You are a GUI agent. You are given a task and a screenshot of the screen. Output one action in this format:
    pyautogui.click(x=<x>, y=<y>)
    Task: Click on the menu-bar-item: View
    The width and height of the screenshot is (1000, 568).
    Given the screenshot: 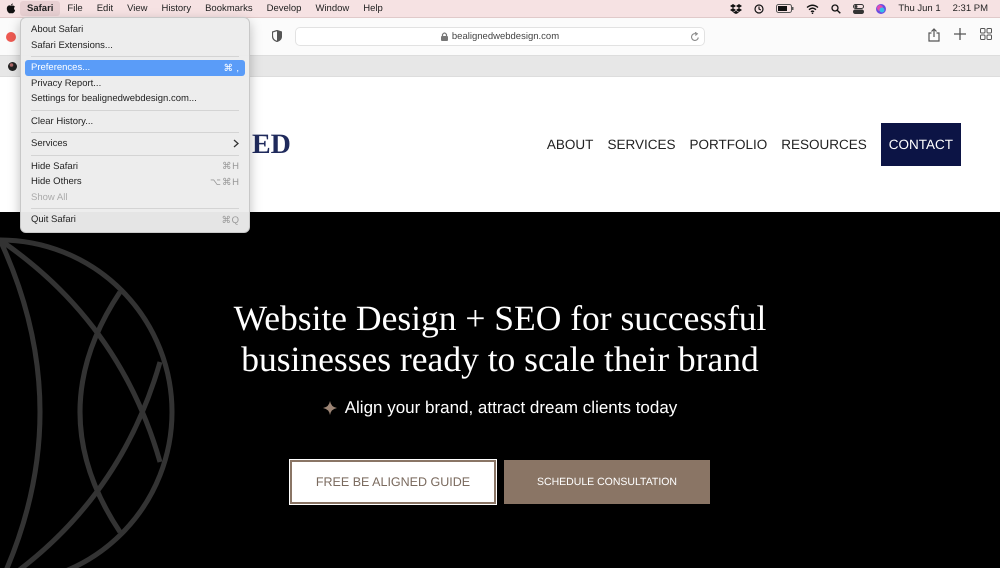 What is the action you would take?
    pyautogui.click(x=137, y=8)
    